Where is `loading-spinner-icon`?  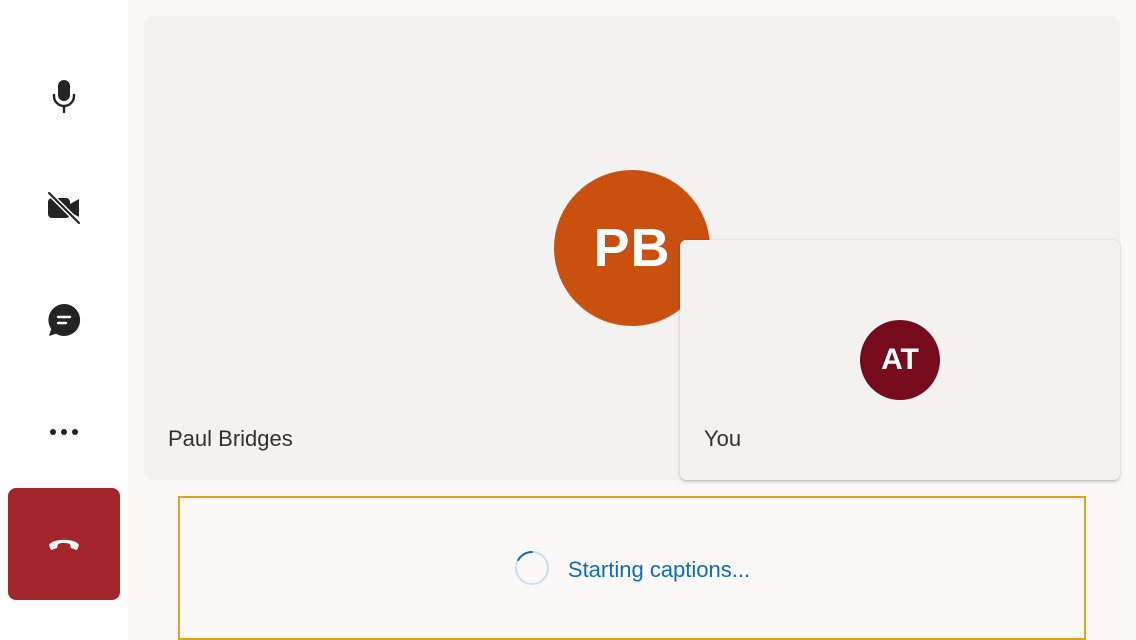
loading-spinner-icon is located at coordinates (541, 570).